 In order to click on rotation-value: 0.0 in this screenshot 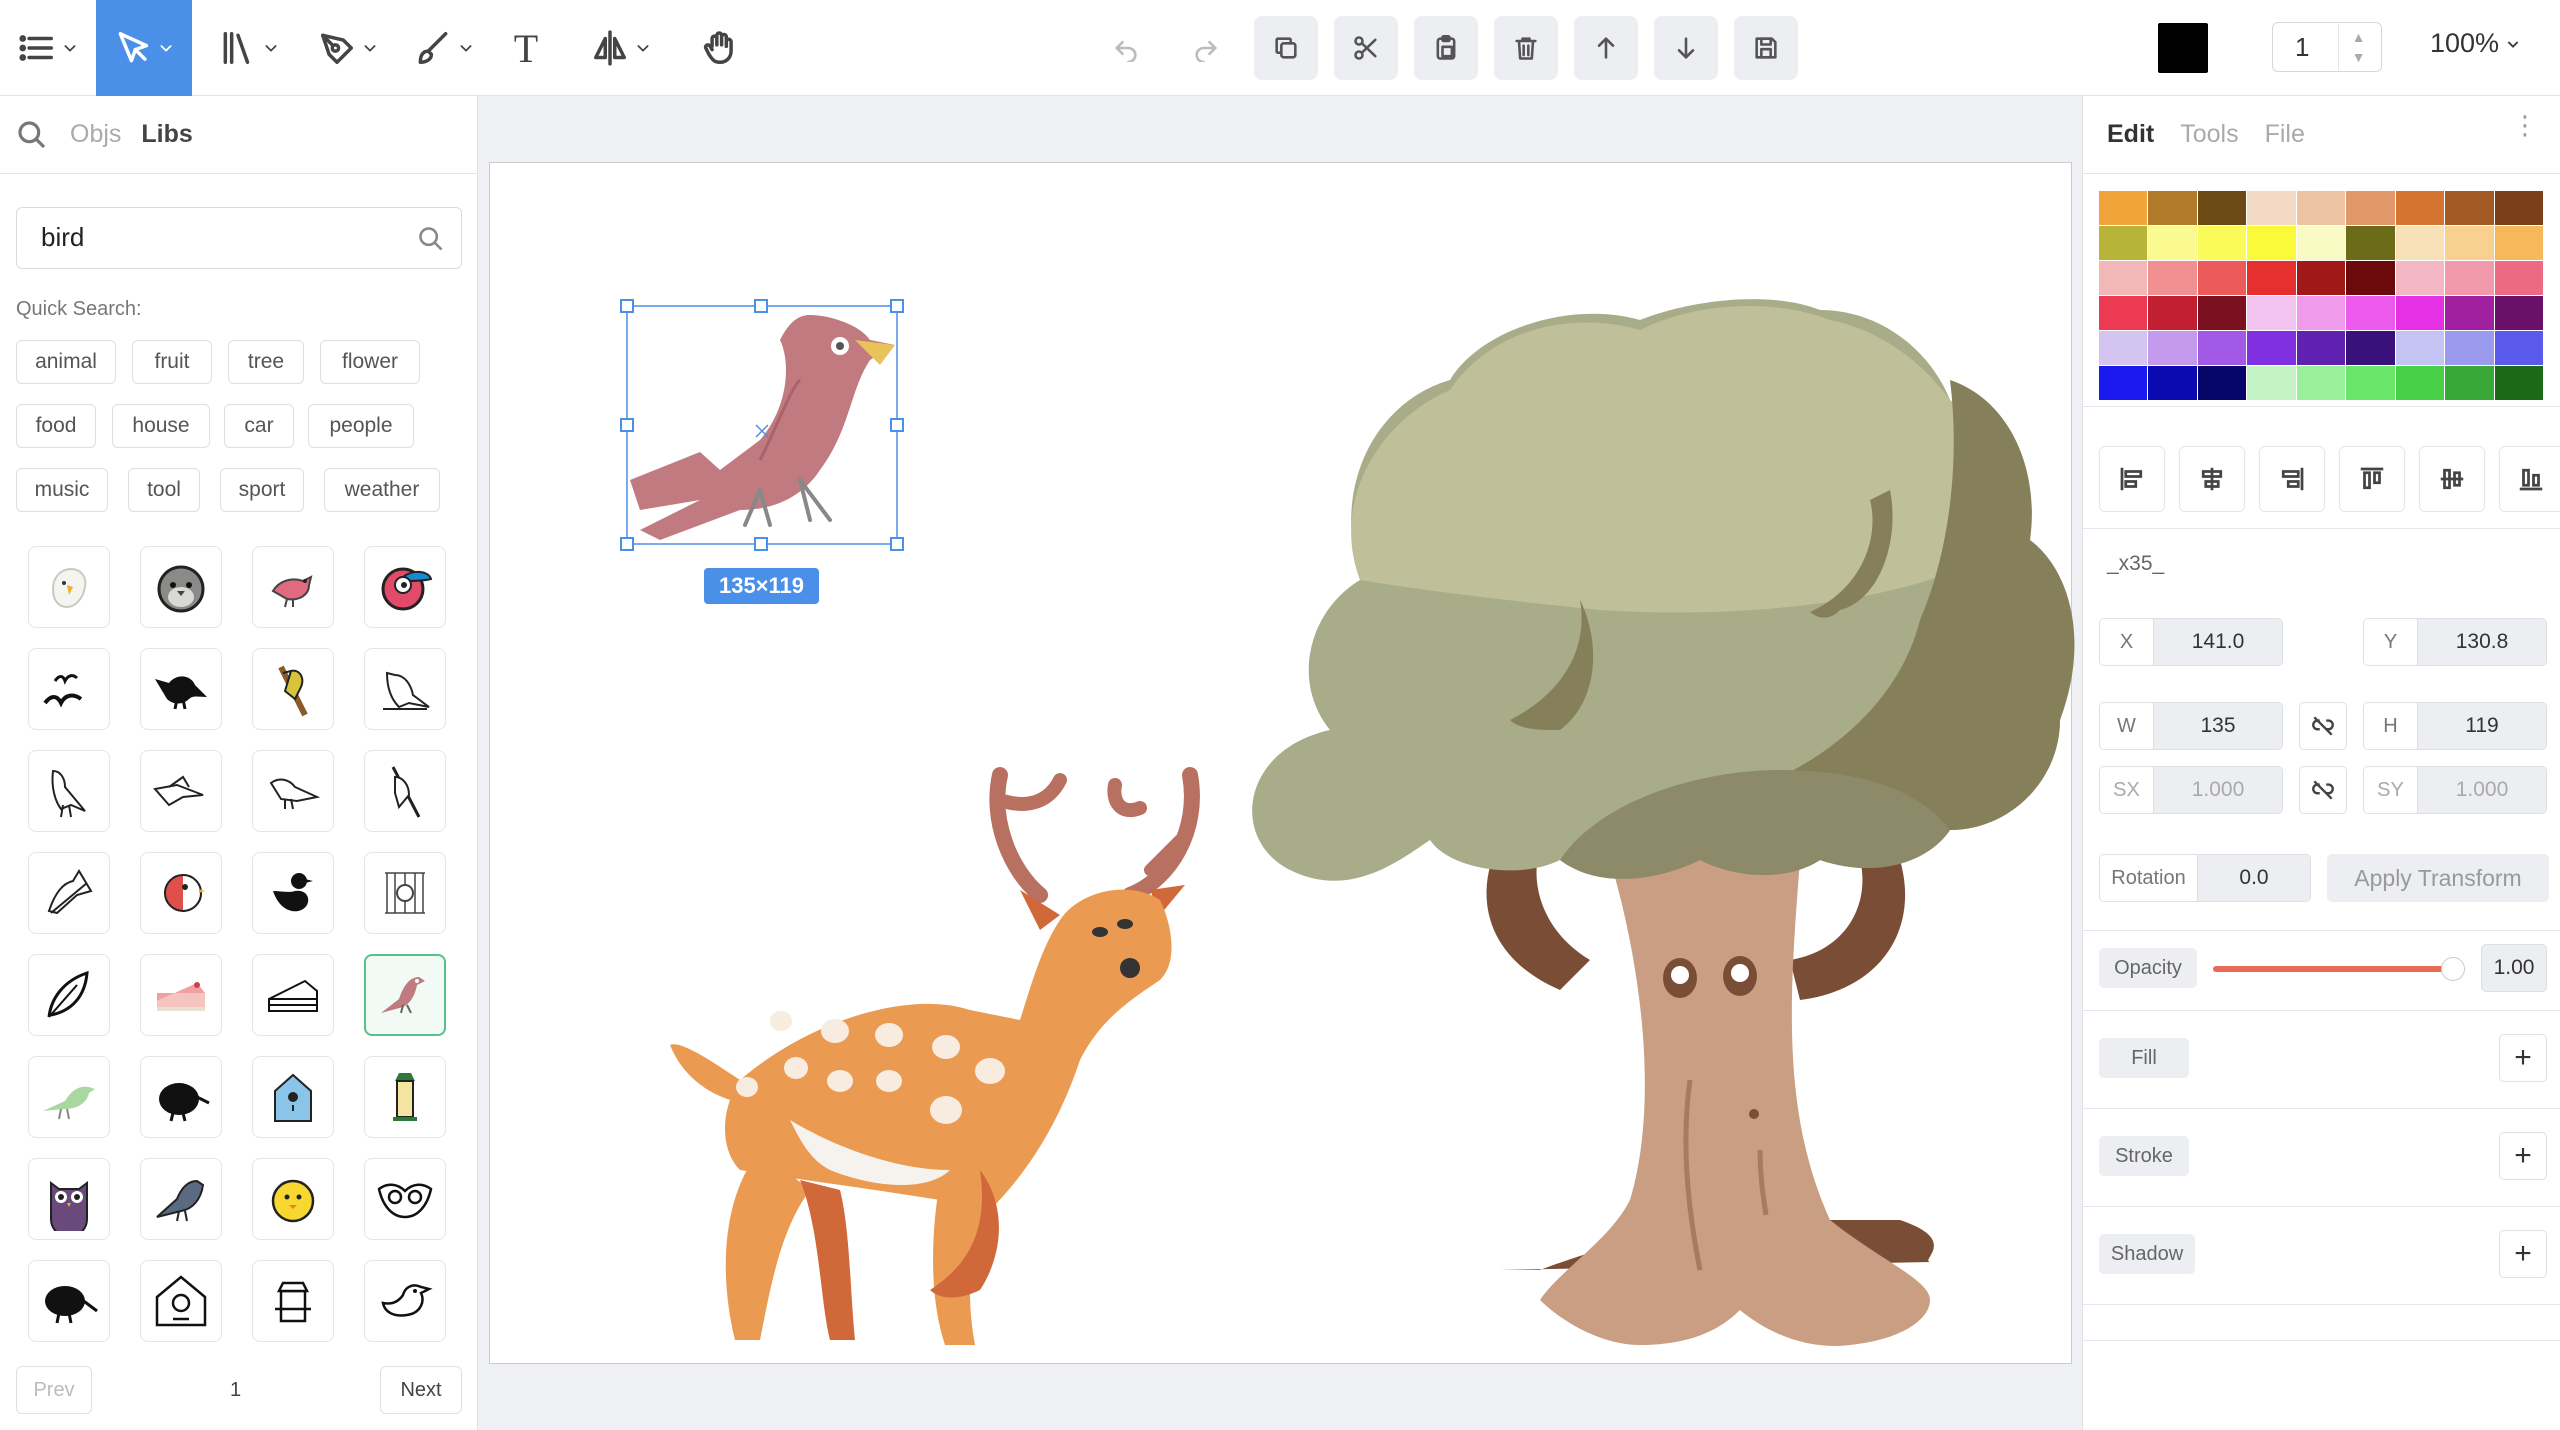, I will do `click(2254, 878)`.